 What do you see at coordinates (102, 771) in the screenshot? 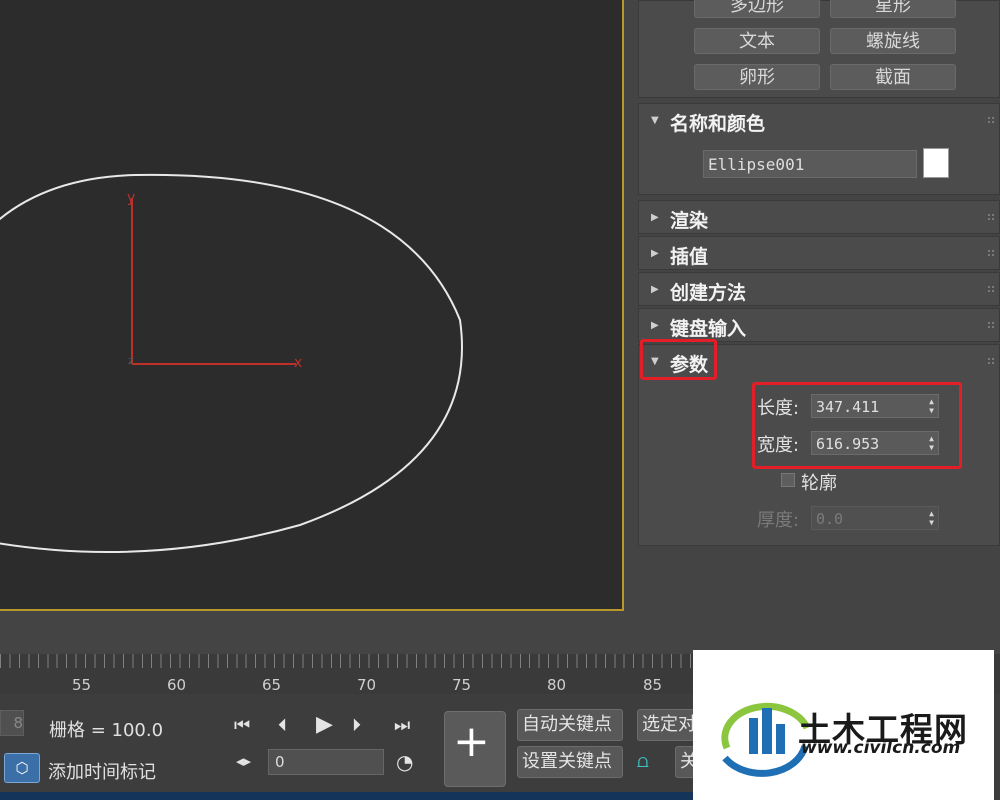
I see `add-time-tag-label: 添加时间标记` at bounding box center [102, 771].